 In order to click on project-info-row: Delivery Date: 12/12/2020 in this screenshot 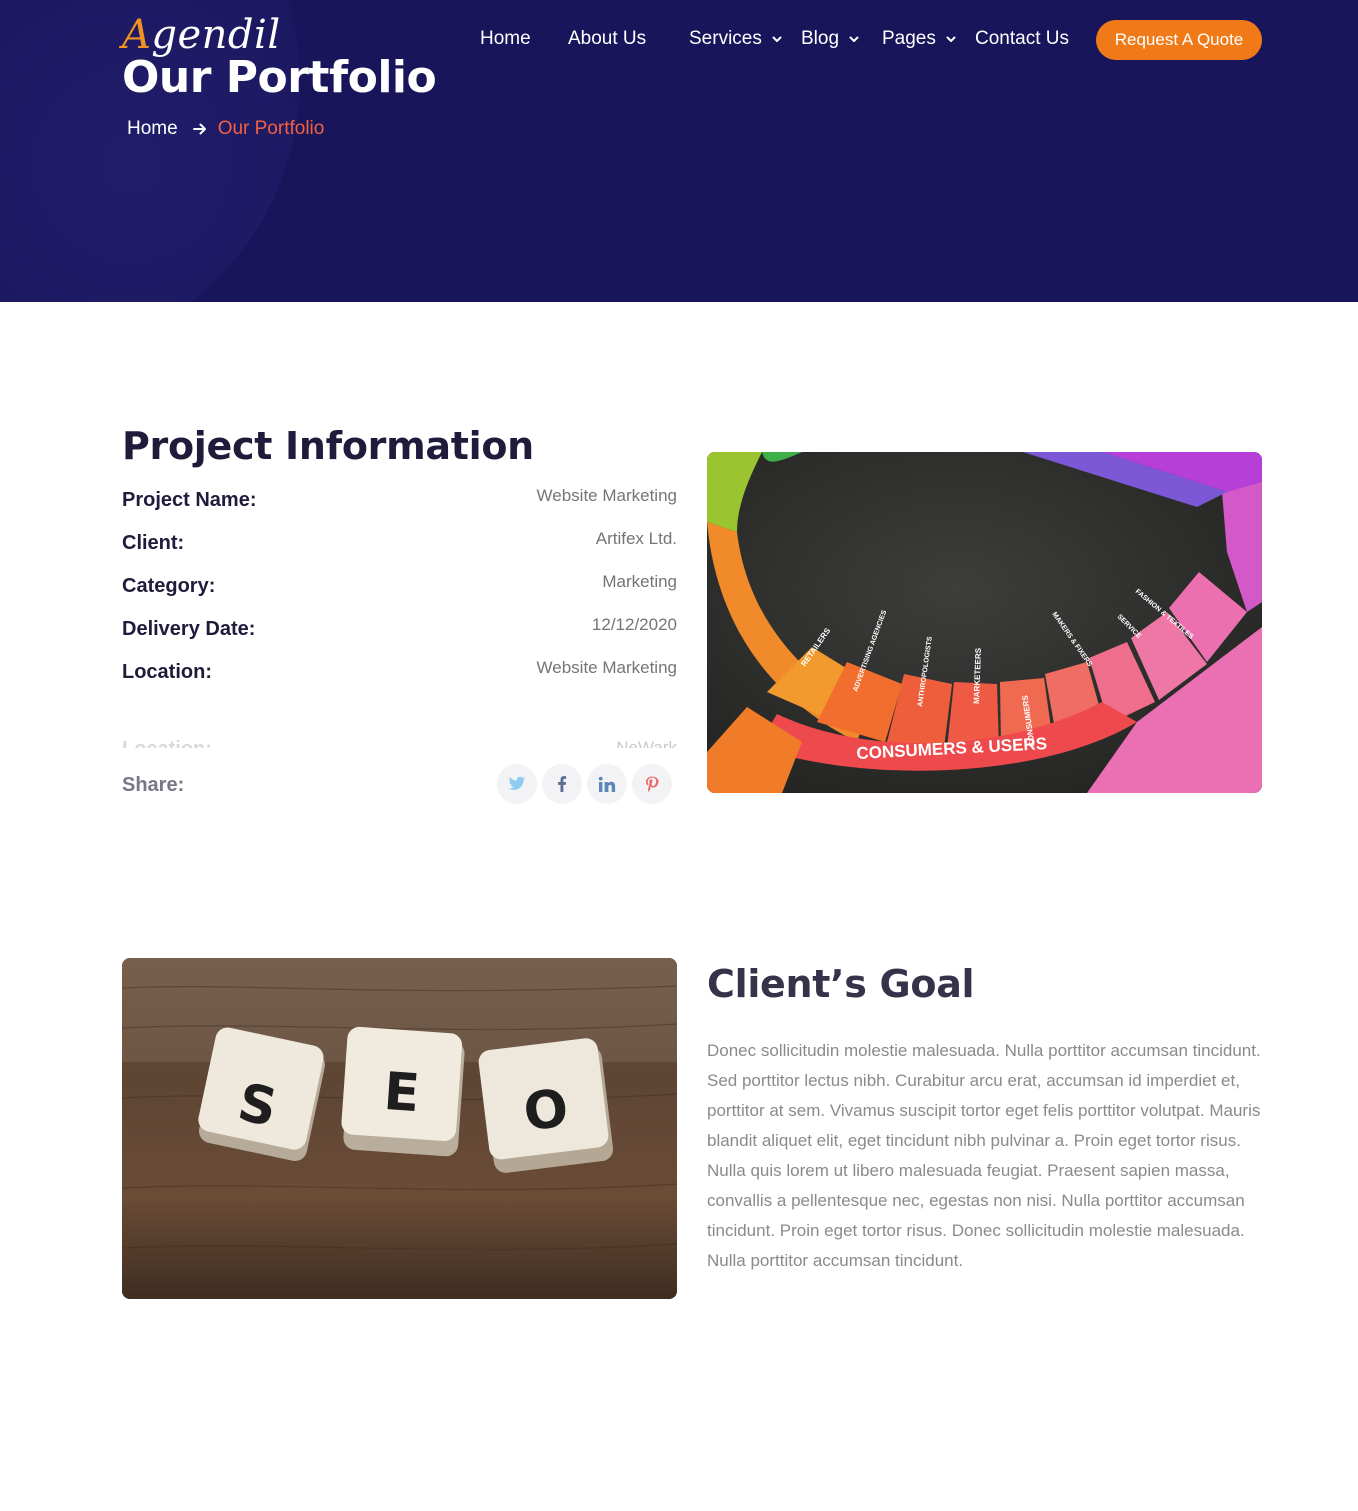, I will do `click(399, 630)`.